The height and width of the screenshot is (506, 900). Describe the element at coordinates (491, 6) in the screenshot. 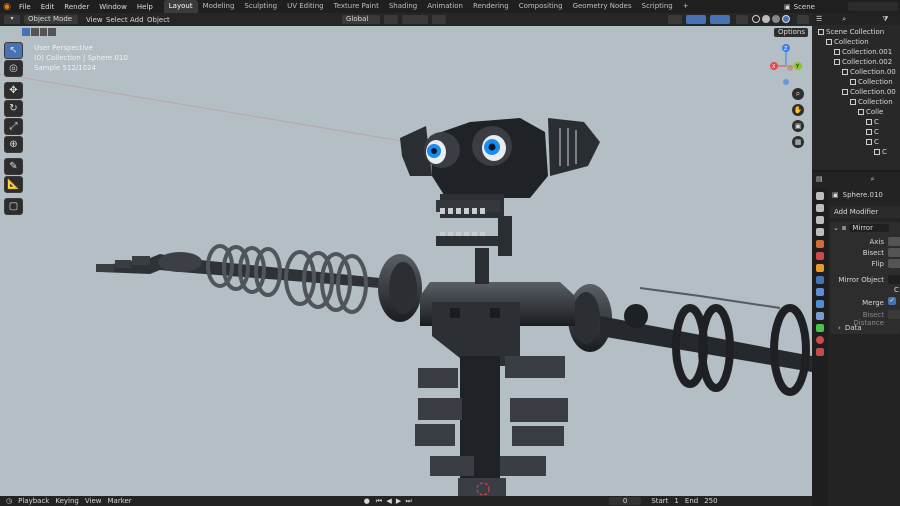

I see `tab-rendering: Rendering` at that location.